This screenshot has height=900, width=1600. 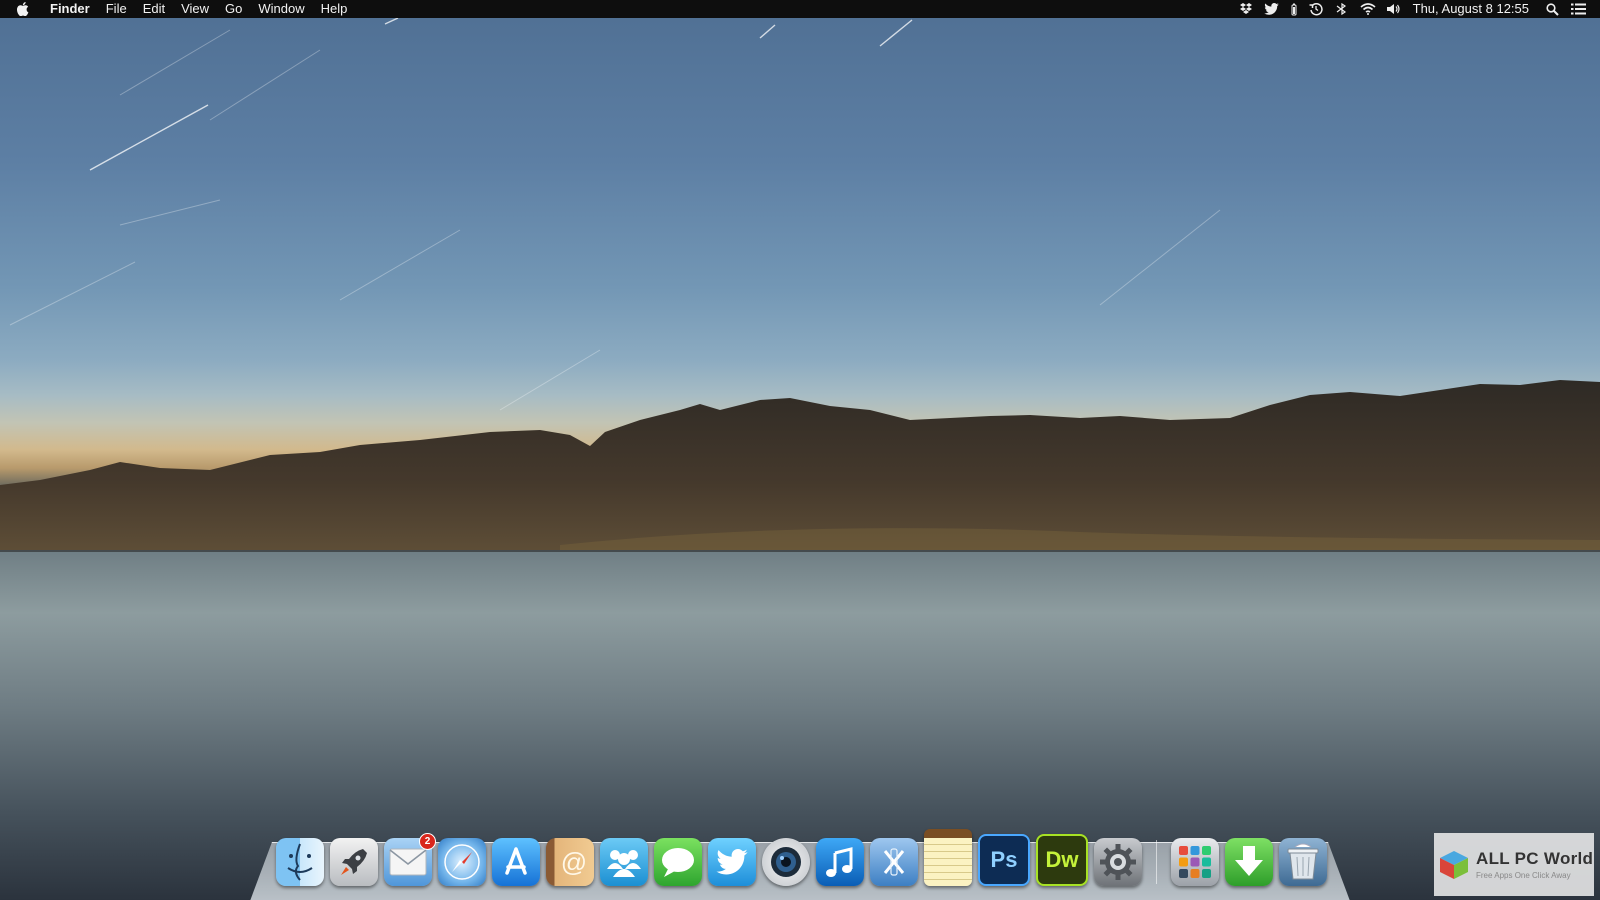 I want to click on menu-view: View, so click(x=195, y=9).